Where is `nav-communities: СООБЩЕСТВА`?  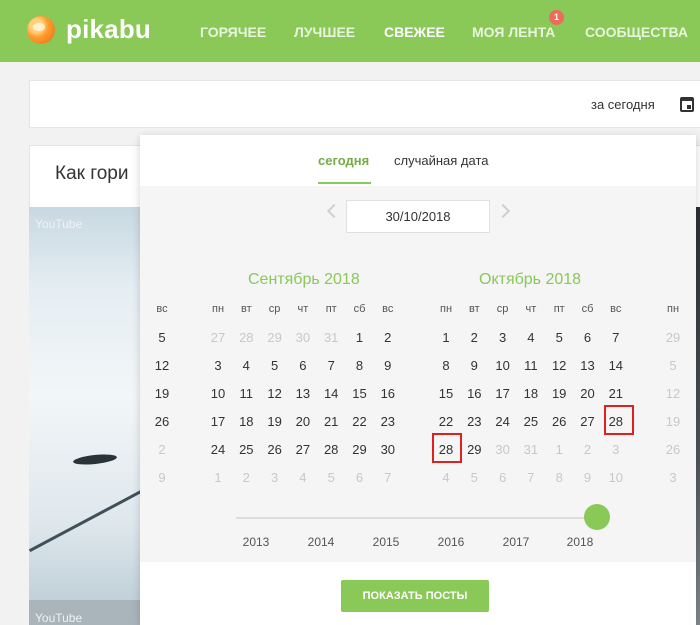
nav-communities: СООБЩЕСТВА is located at coordinates (636, 32).